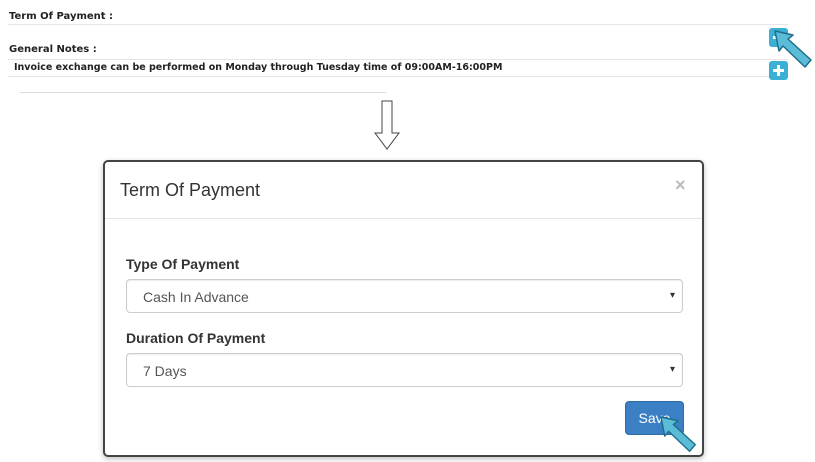 This screenshot has width=815, height=462. Describe the element at coordinates (53, 49) in the screenshot. I see `general-notes-label: General Notes :` at that location.